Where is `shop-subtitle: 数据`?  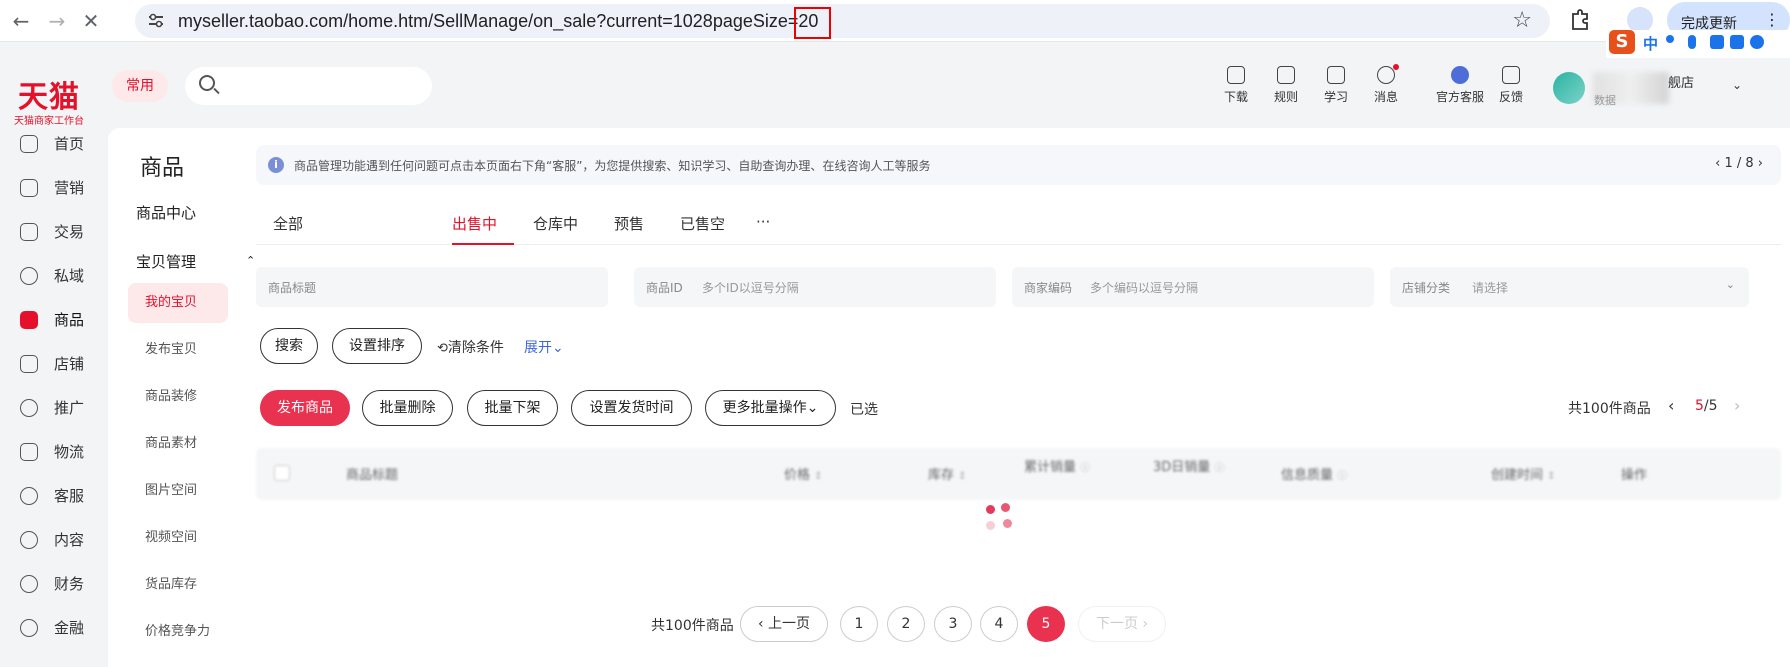
shop-subtitle: 数据 is located at coordinates (1605, 100).